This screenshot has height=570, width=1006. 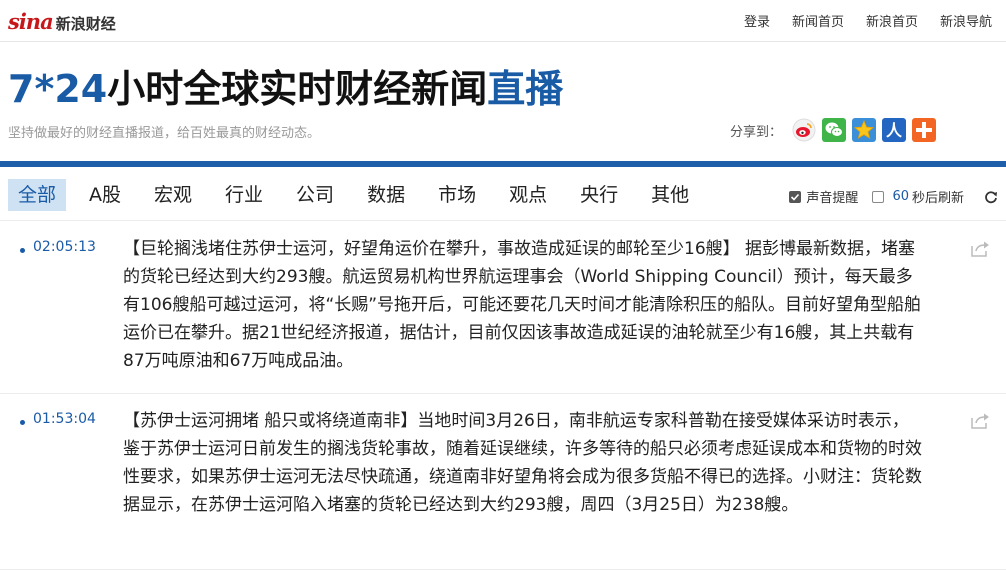 What do you see at coordinates (58, 89) in the screenshot?
I see `title-prefix: 7*24` at bounding box center [58, 89].